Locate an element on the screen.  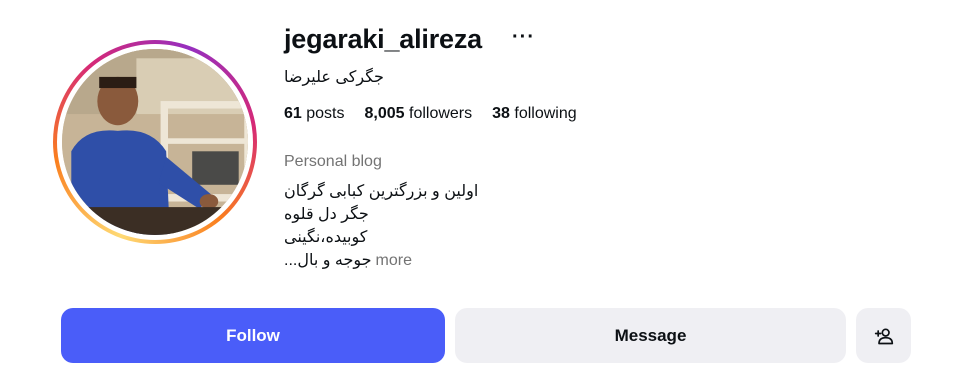
profile-stats: 61 posts 8,005 followers 38 following is located at coordinates (430, 114).